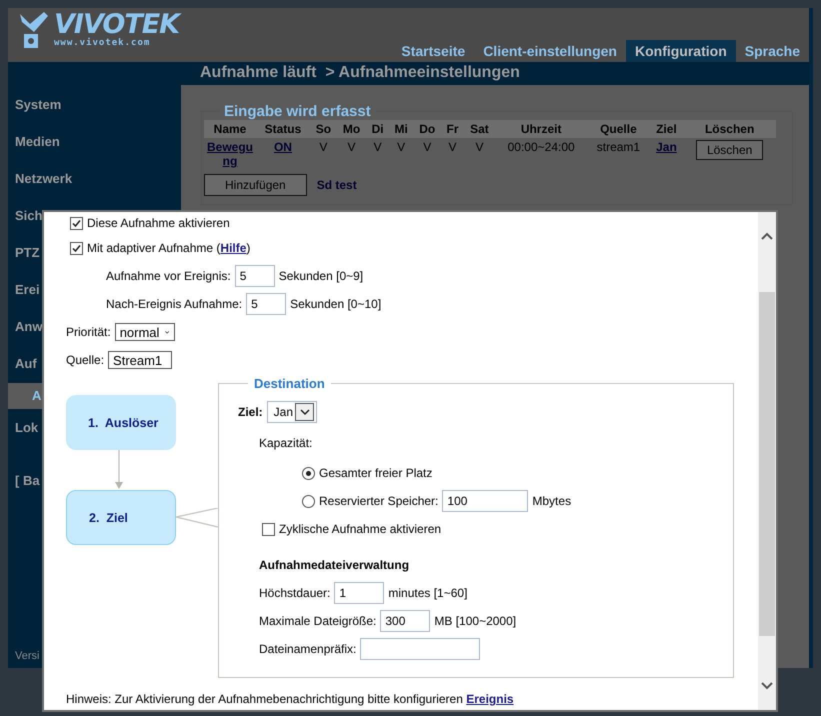 The height and width of the screenshot is (716, 821). I want to click on version-text: Versi, so click(27, 657).